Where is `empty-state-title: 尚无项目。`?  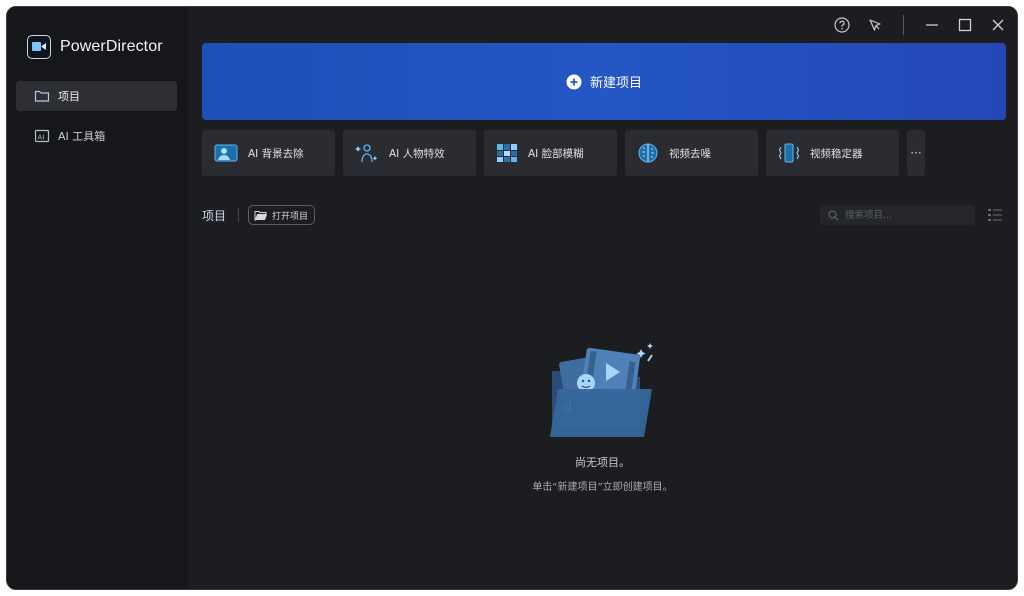 empty-state-title: 尚无项目。 is located at coordinates (602, 462).